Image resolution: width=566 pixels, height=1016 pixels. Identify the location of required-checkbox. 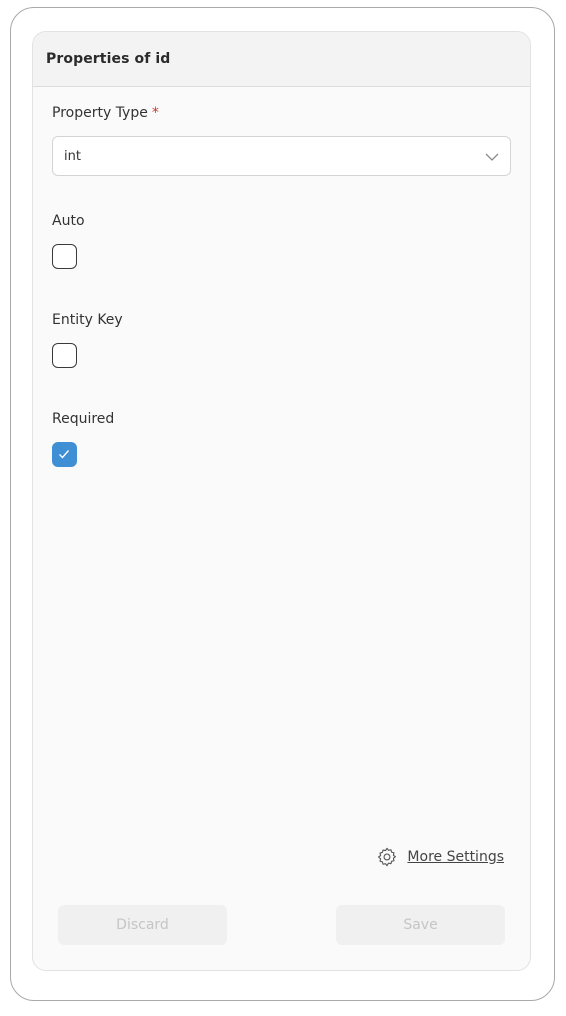
(64, 454).